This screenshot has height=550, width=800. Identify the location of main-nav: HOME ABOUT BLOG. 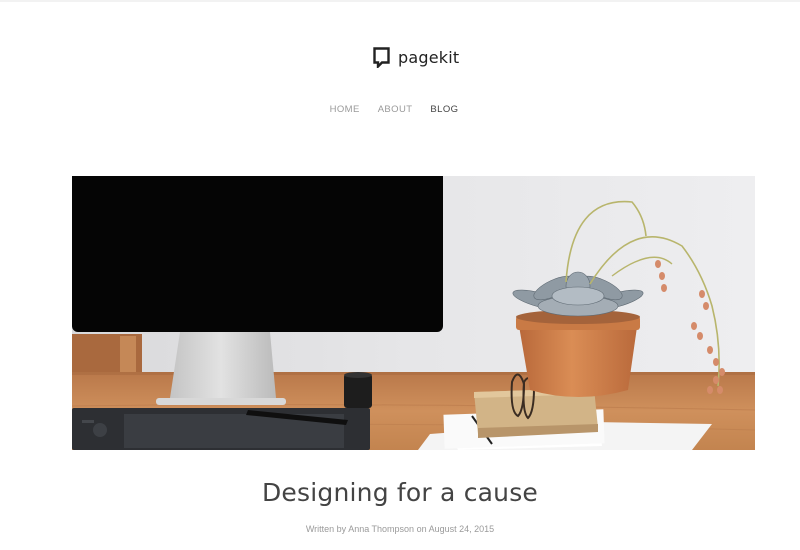
(400, 111).